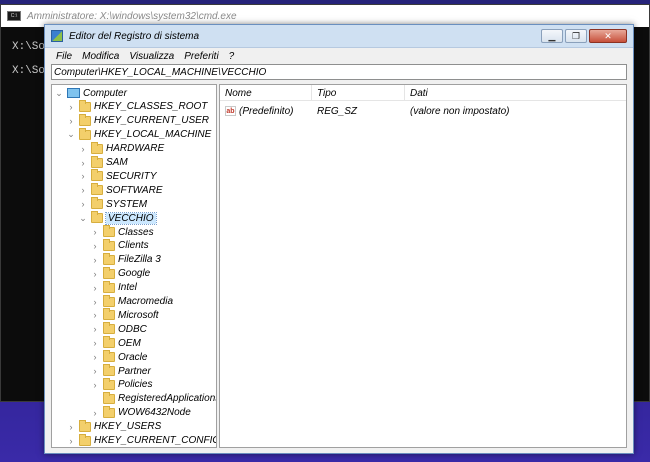  Describe the element at coordinates (135, 385) in the screenshot. I see `tree-item-label: Policies` at that location.